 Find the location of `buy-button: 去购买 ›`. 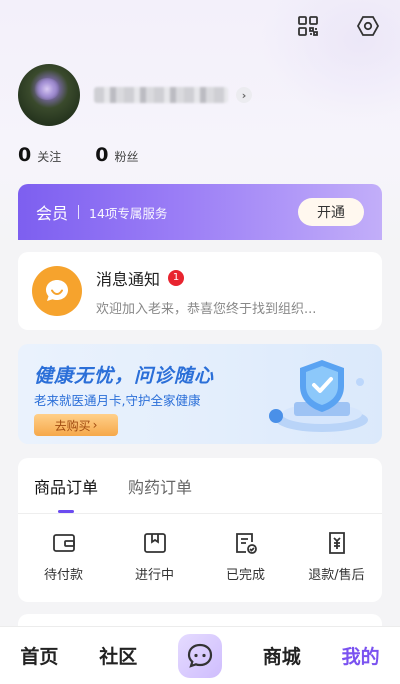

buy-button: 去购买 › is located at coordinates (76, 425).